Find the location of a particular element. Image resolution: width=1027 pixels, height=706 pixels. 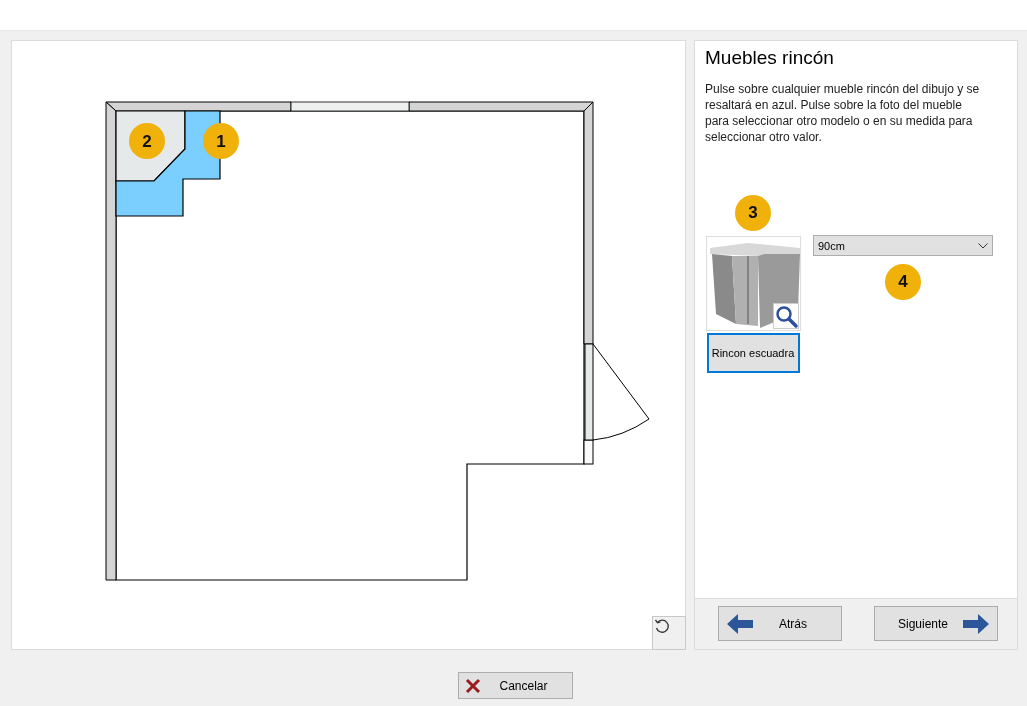

number-badge: 1 is located at coordinates (221, 141).